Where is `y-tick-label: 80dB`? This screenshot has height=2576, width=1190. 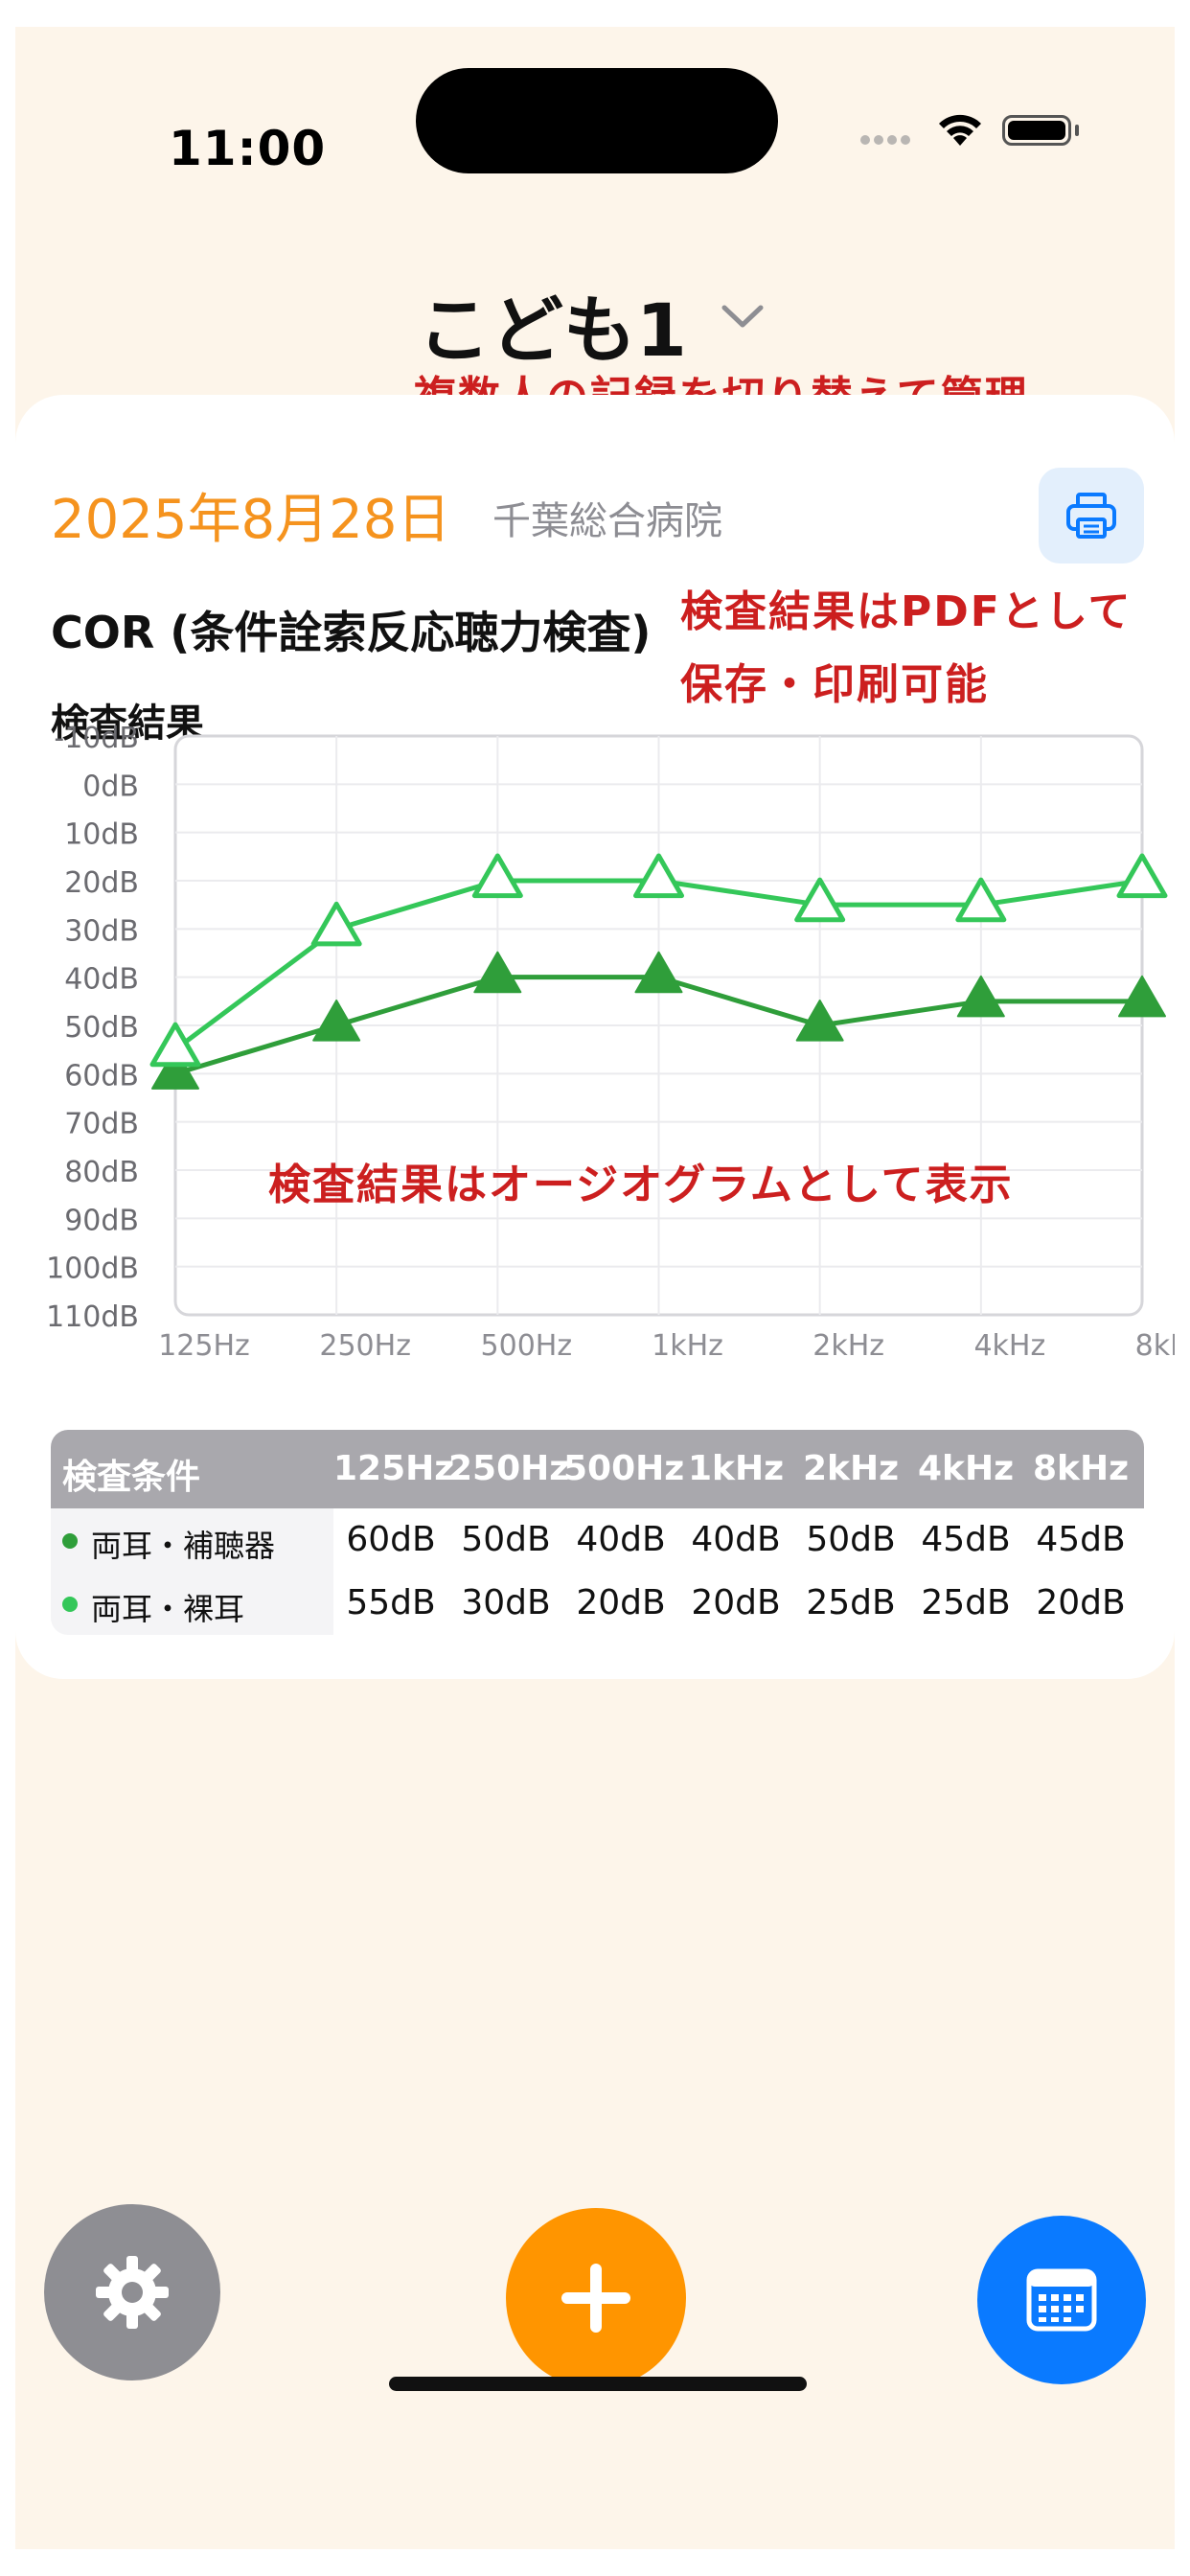 y-tick-label: 80dB is located at coordinates (101, 1172).